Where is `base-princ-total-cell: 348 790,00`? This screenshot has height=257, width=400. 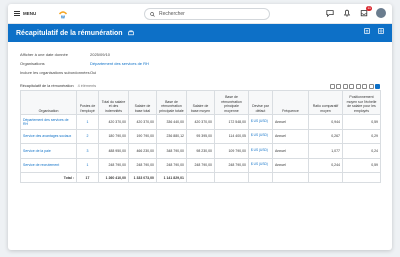
base-princ-total-cell: 348 790,00 is located at coordinates (171, 151).